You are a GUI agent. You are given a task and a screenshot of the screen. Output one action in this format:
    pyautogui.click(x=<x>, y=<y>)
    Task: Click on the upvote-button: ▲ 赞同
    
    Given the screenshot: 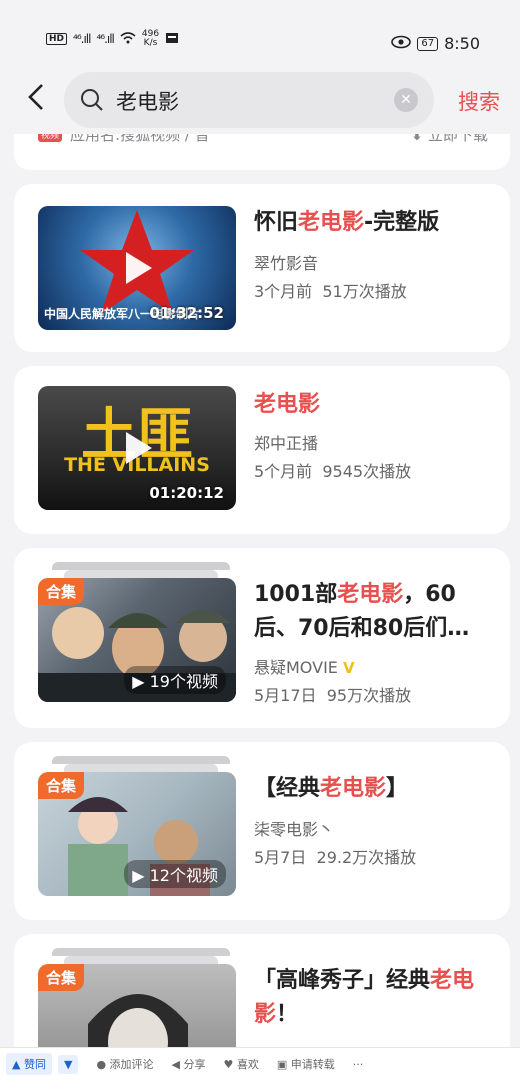 What is the action you would take?
    pyautogui.click(x=29, y=1064)
    